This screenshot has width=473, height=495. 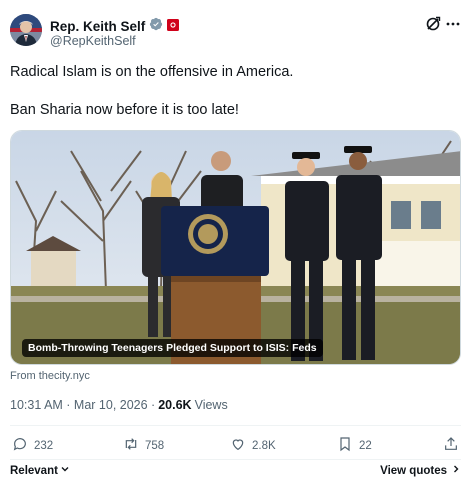 I want to click on reply-button: 232, so click(x=32, y=445).